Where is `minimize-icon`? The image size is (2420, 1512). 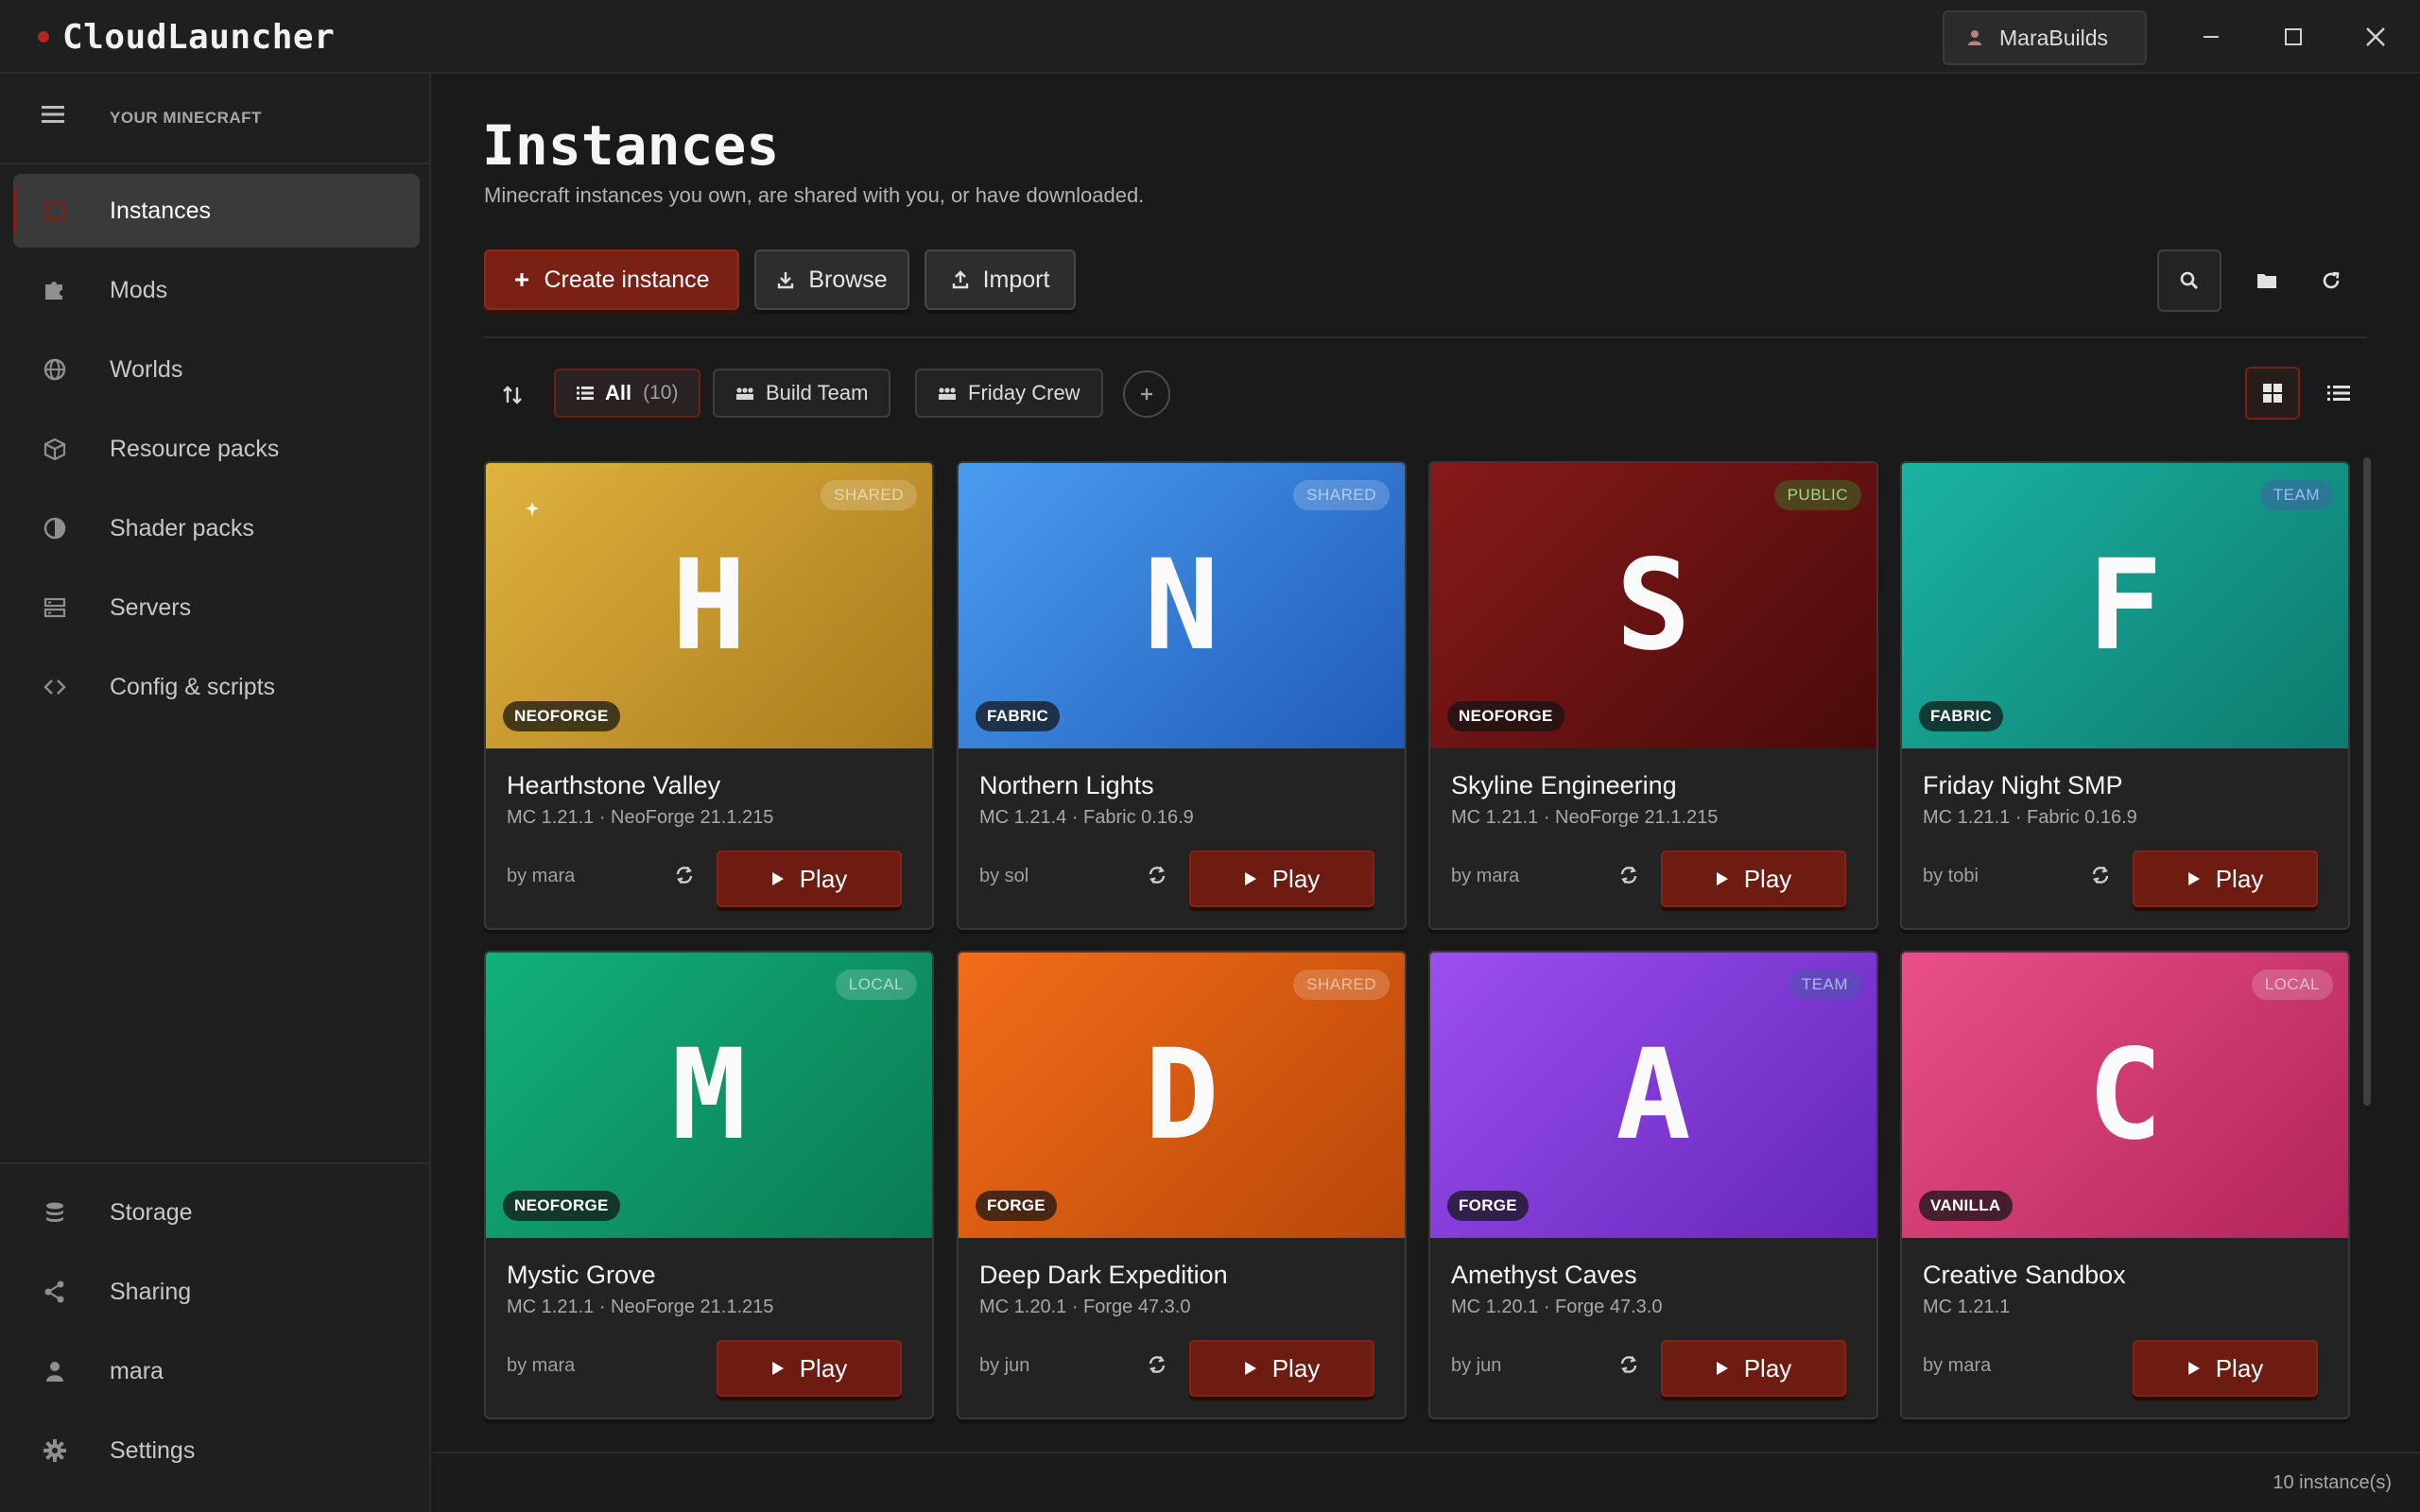
minimize-icon is located at coordinates (2211, 37).